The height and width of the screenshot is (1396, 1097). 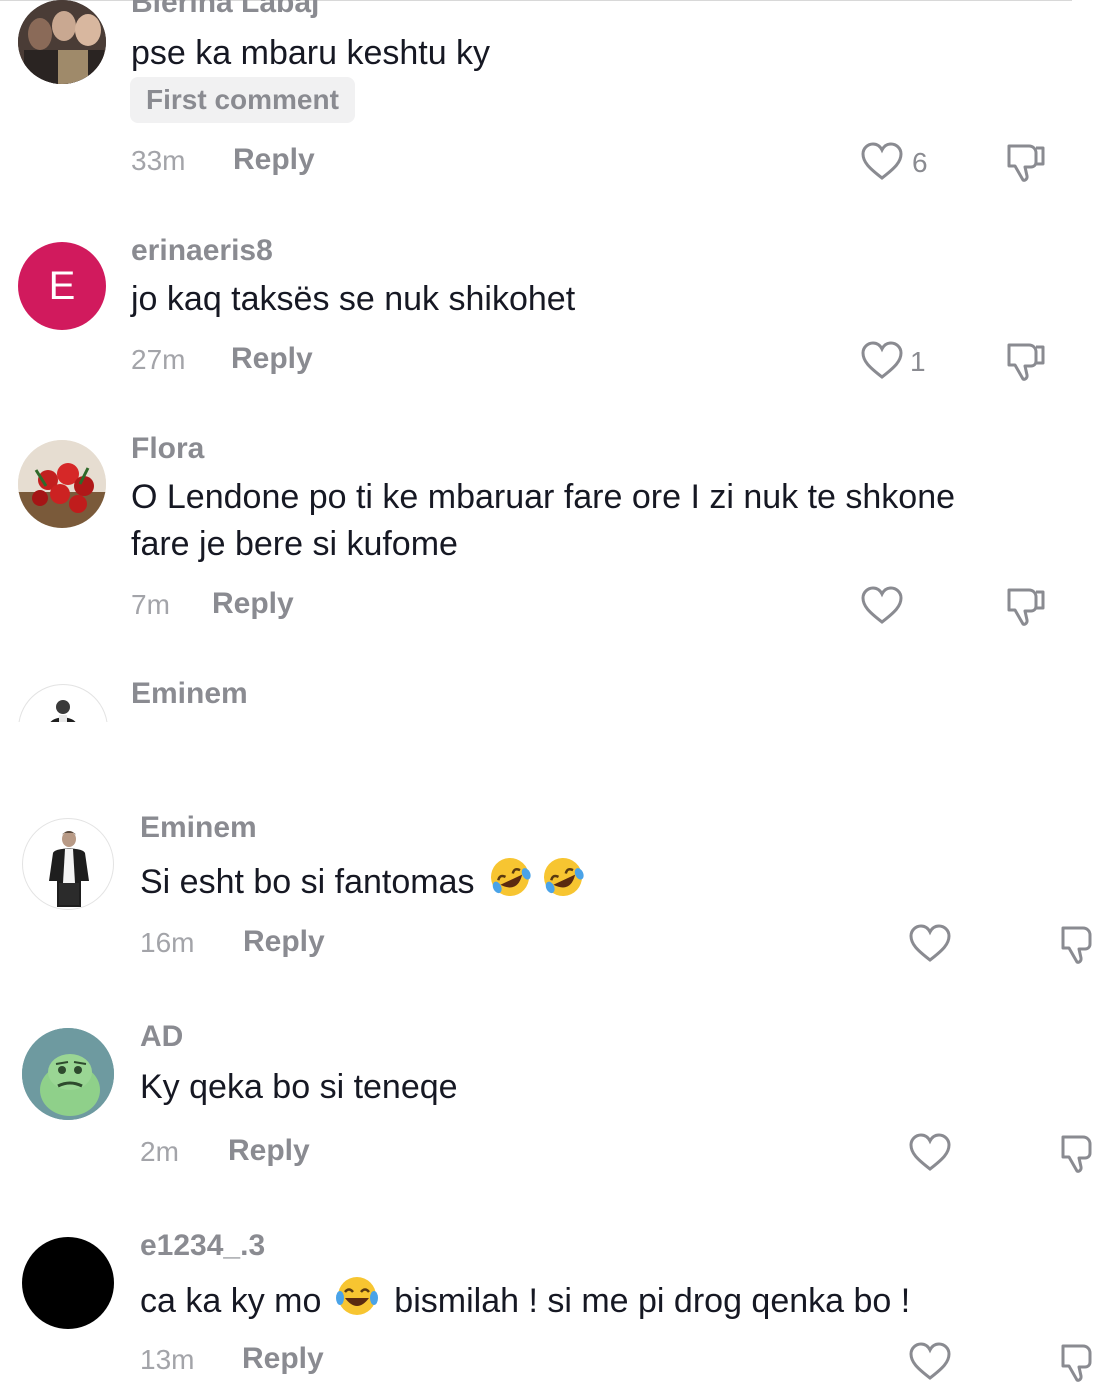 I want to click on comment-username: Flora, so click(x=167, y=449).